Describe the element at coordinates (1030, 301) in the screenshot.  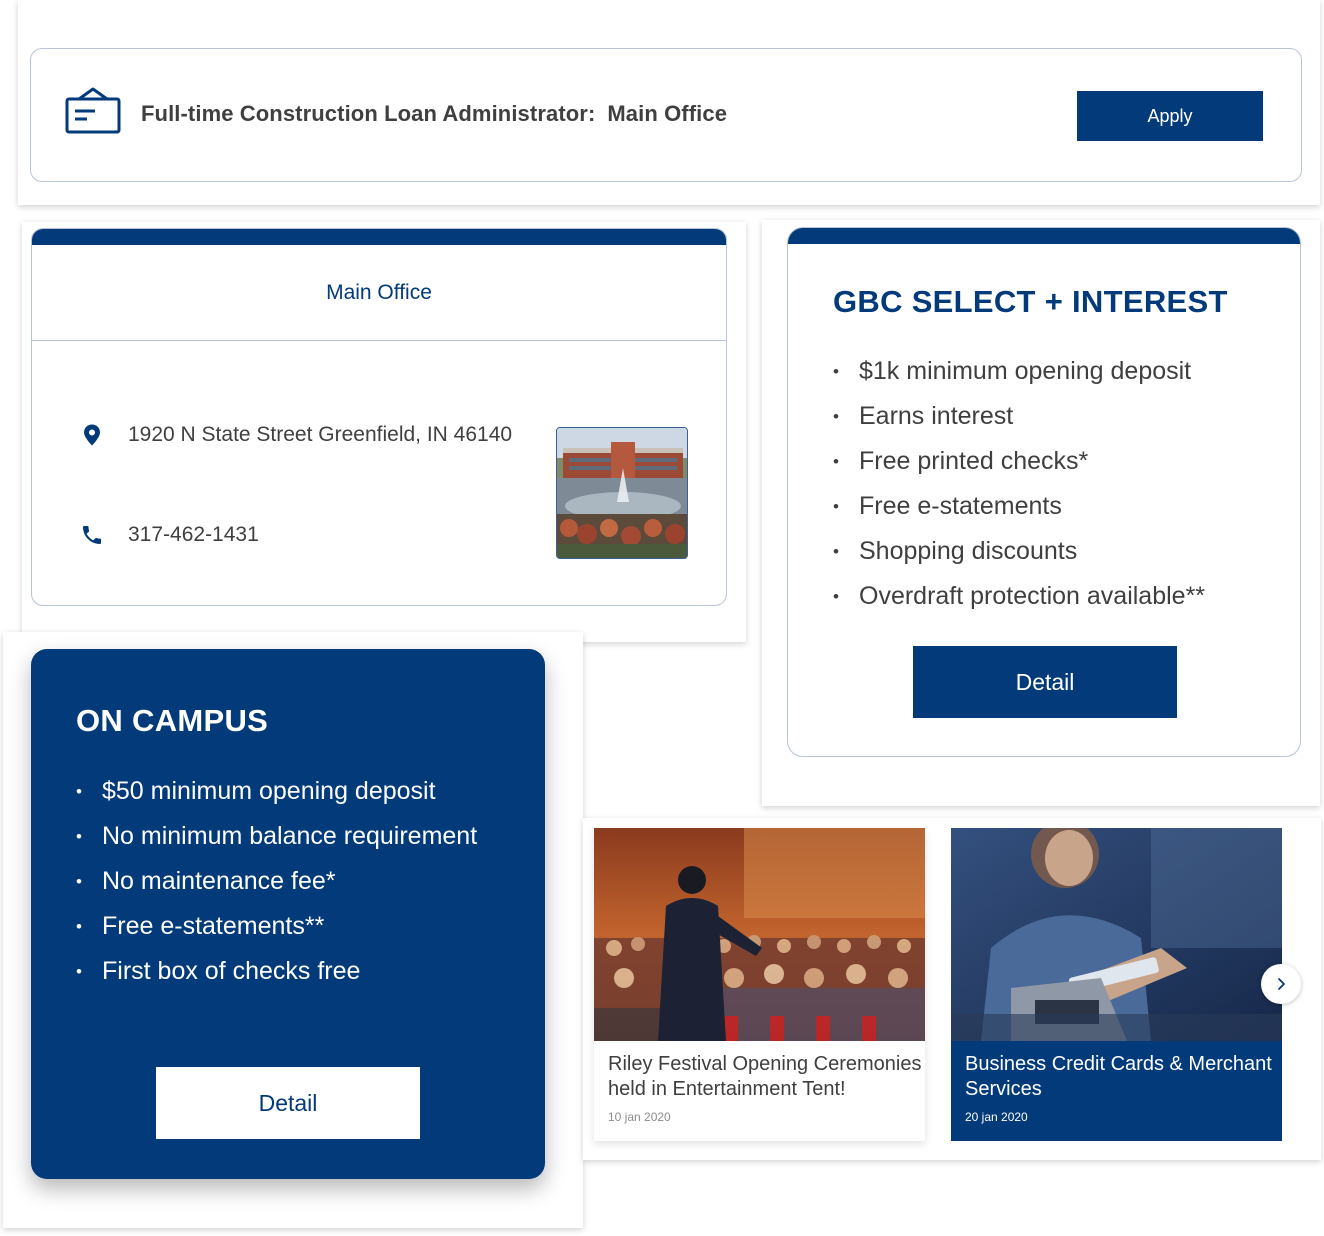
I see `gbc-select-title: GBC SELECT + INTEREST` at that location.